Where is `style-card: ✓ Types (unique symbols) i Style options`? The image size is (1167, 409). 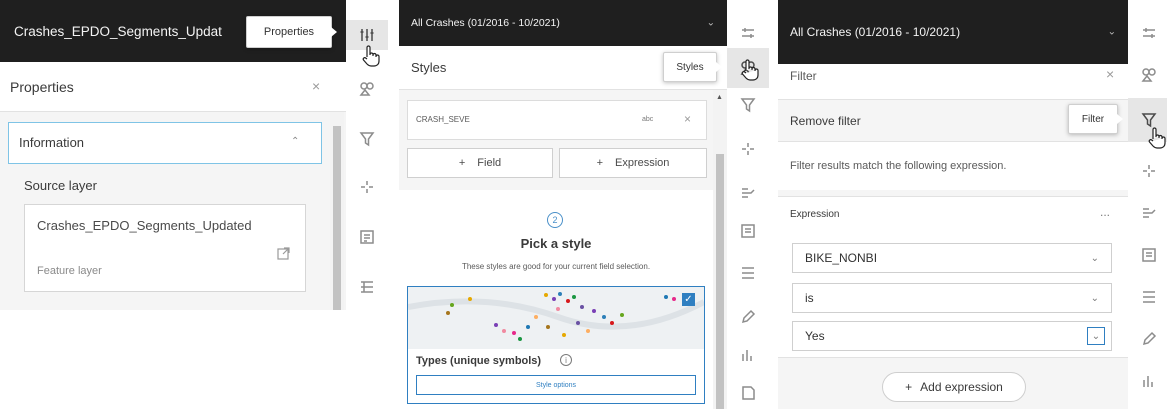 style-card: ✓ Types (unique symbols) i Style options is located at coordinates (556, 345).